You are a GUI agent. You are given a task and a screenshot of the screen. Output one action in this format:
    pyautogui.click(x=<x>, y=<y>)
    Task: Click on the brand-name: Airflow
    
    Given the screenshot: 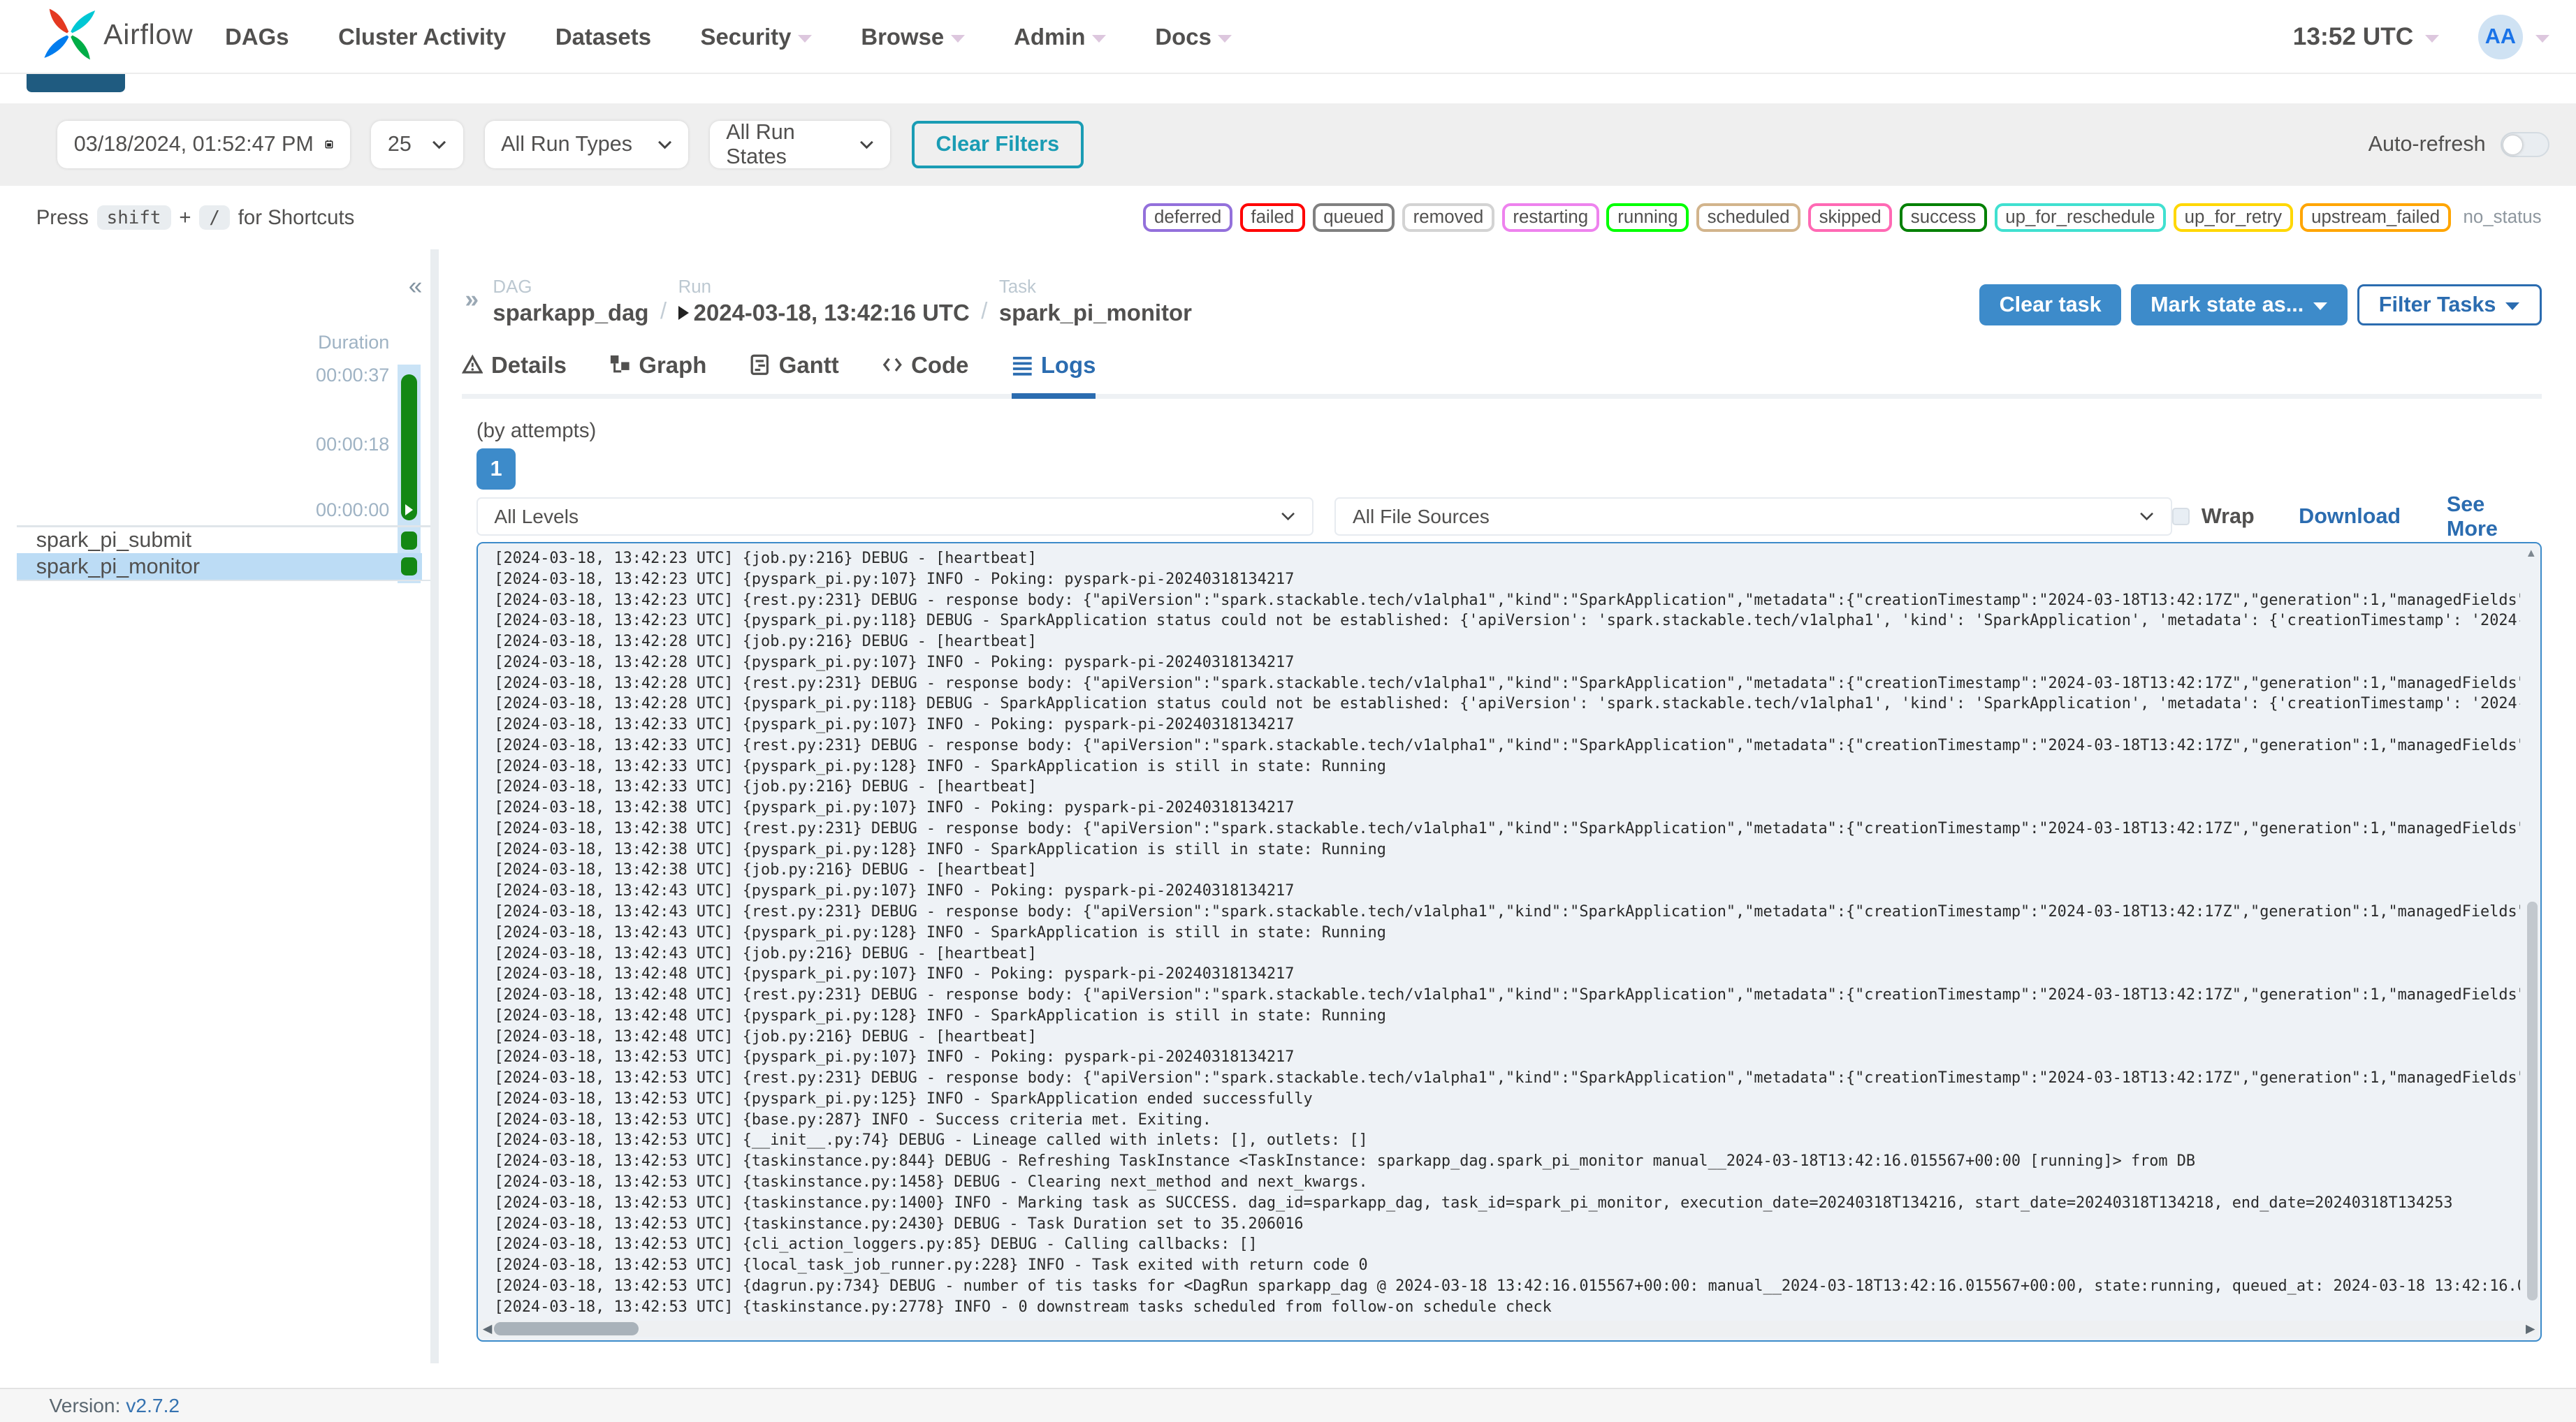 What is the action you would take?
    pyautogui.click(x=148, y=33)
    